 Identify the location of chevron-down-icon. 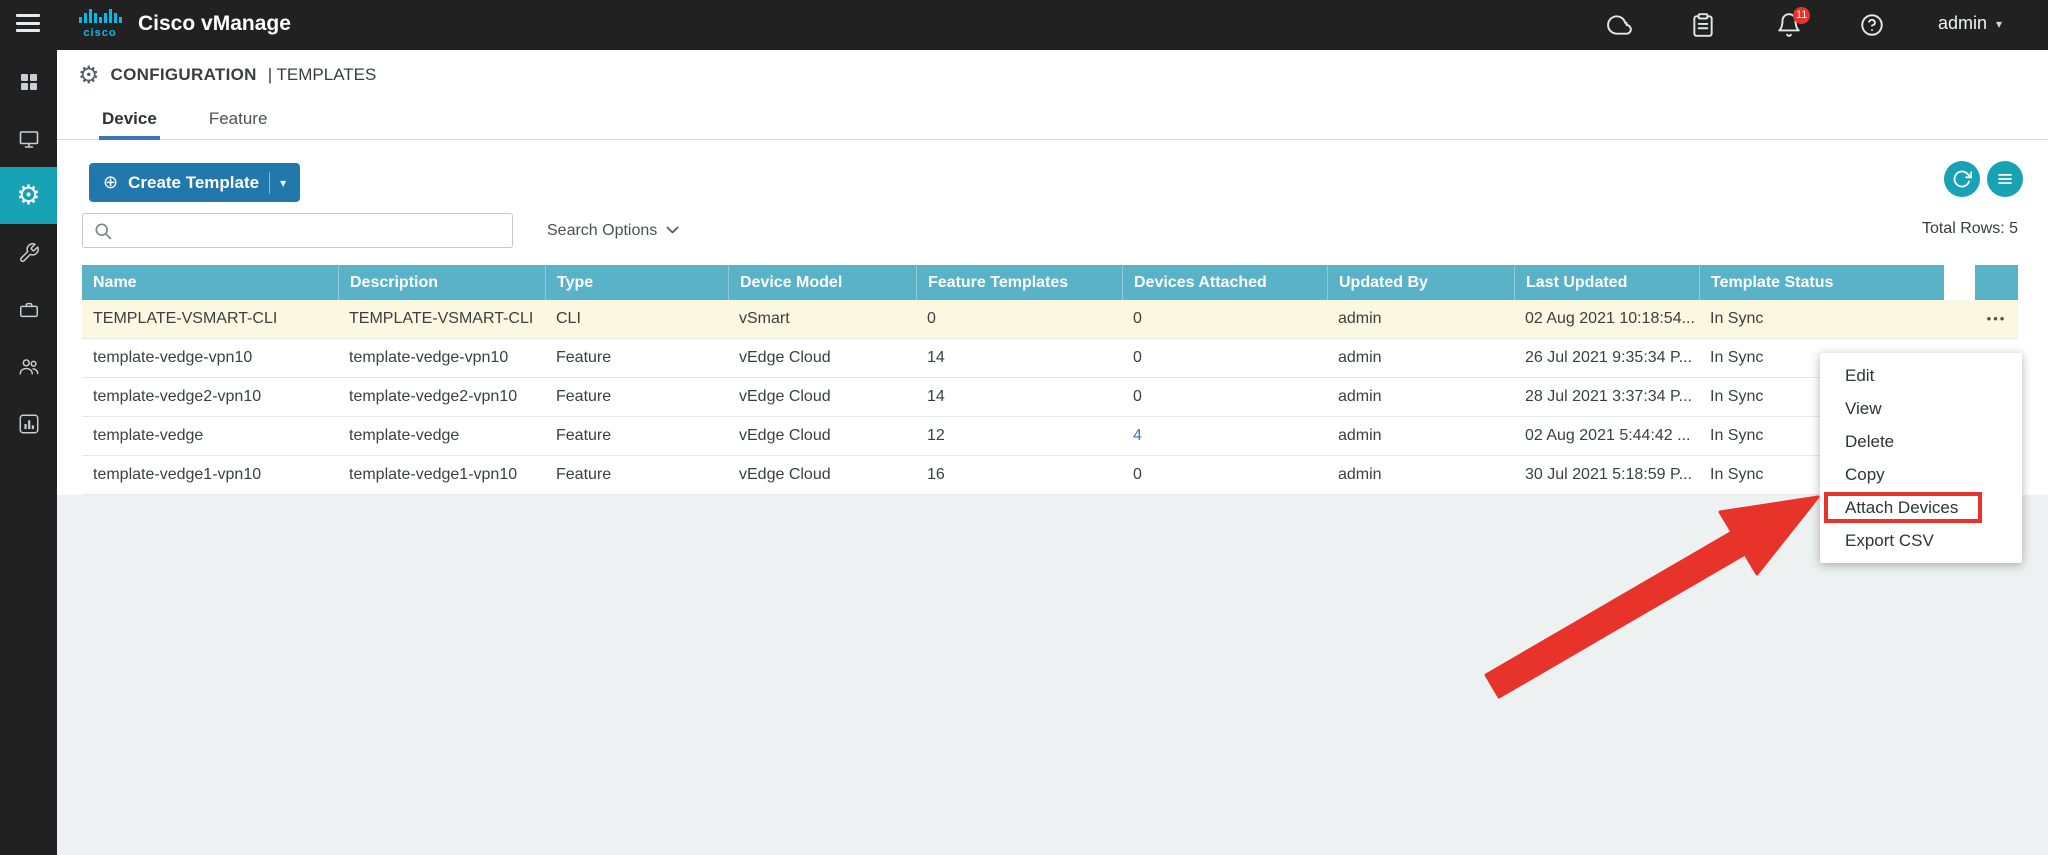
(672, 230).